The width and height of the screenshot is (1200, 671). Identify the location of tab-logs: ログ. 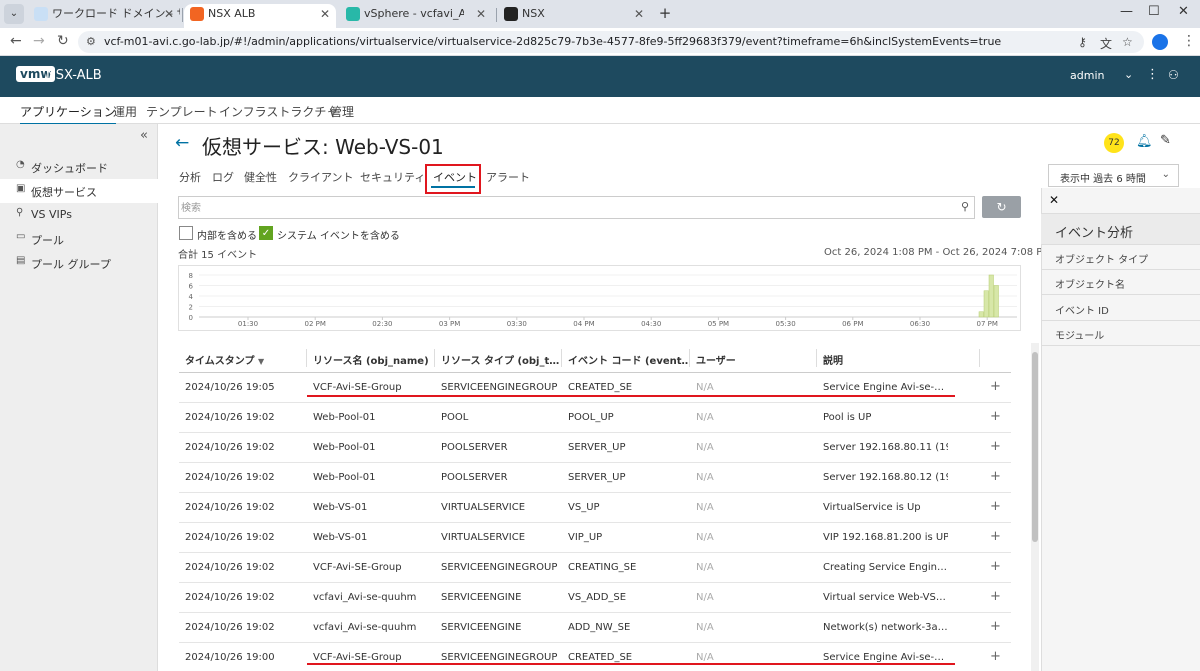
(223, 177).